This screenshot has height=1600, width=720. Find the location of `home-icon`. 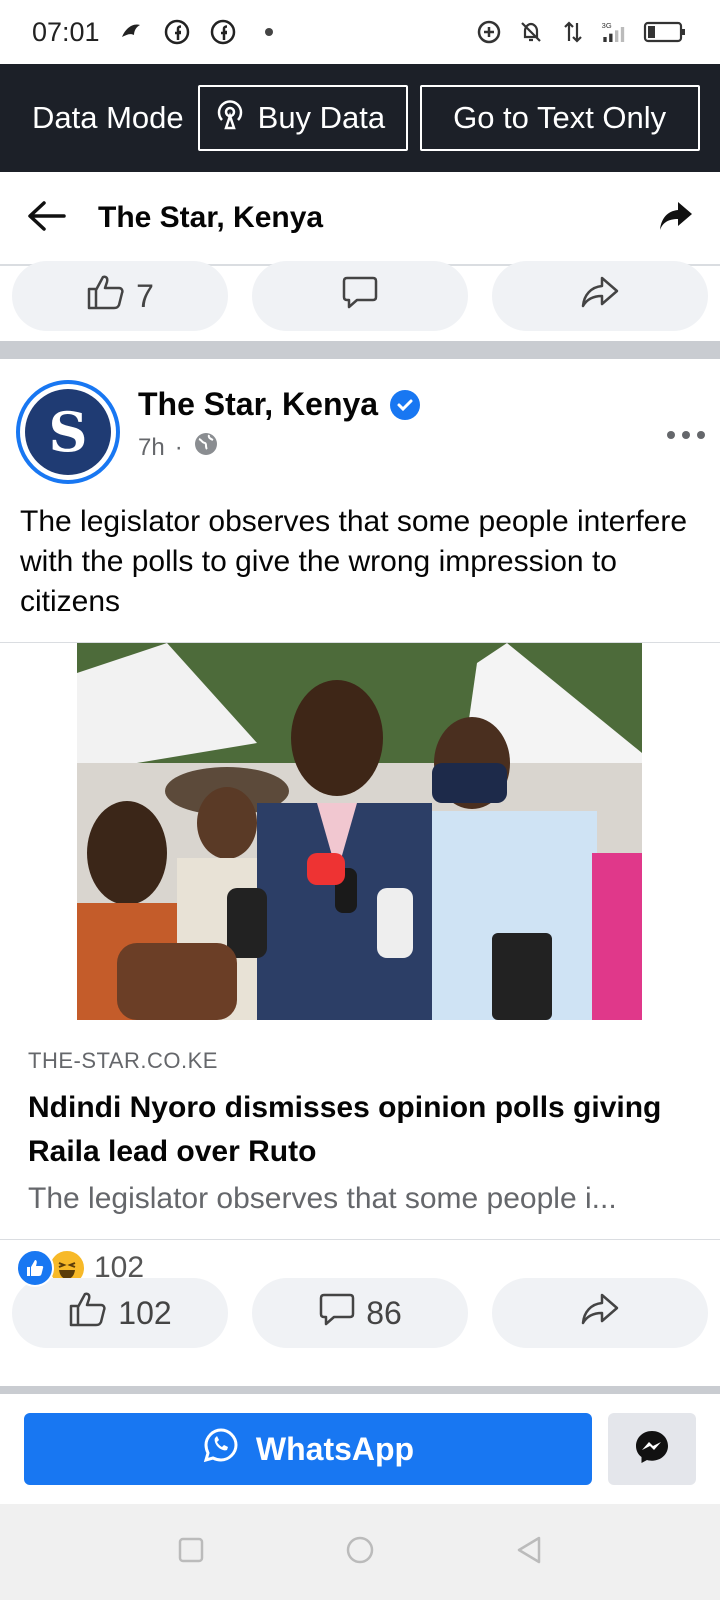

home-icon is located at coordinates (360, 1552).